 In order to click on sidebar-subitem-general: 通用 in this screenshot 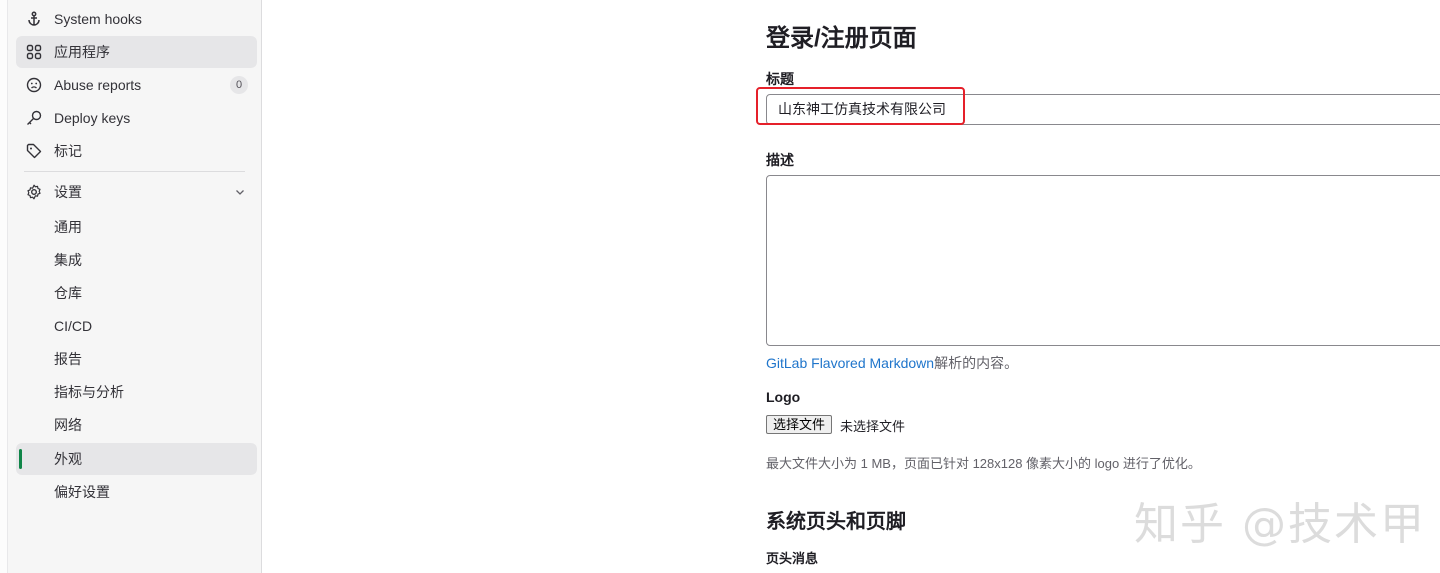, I will do `click(136, 227)`.